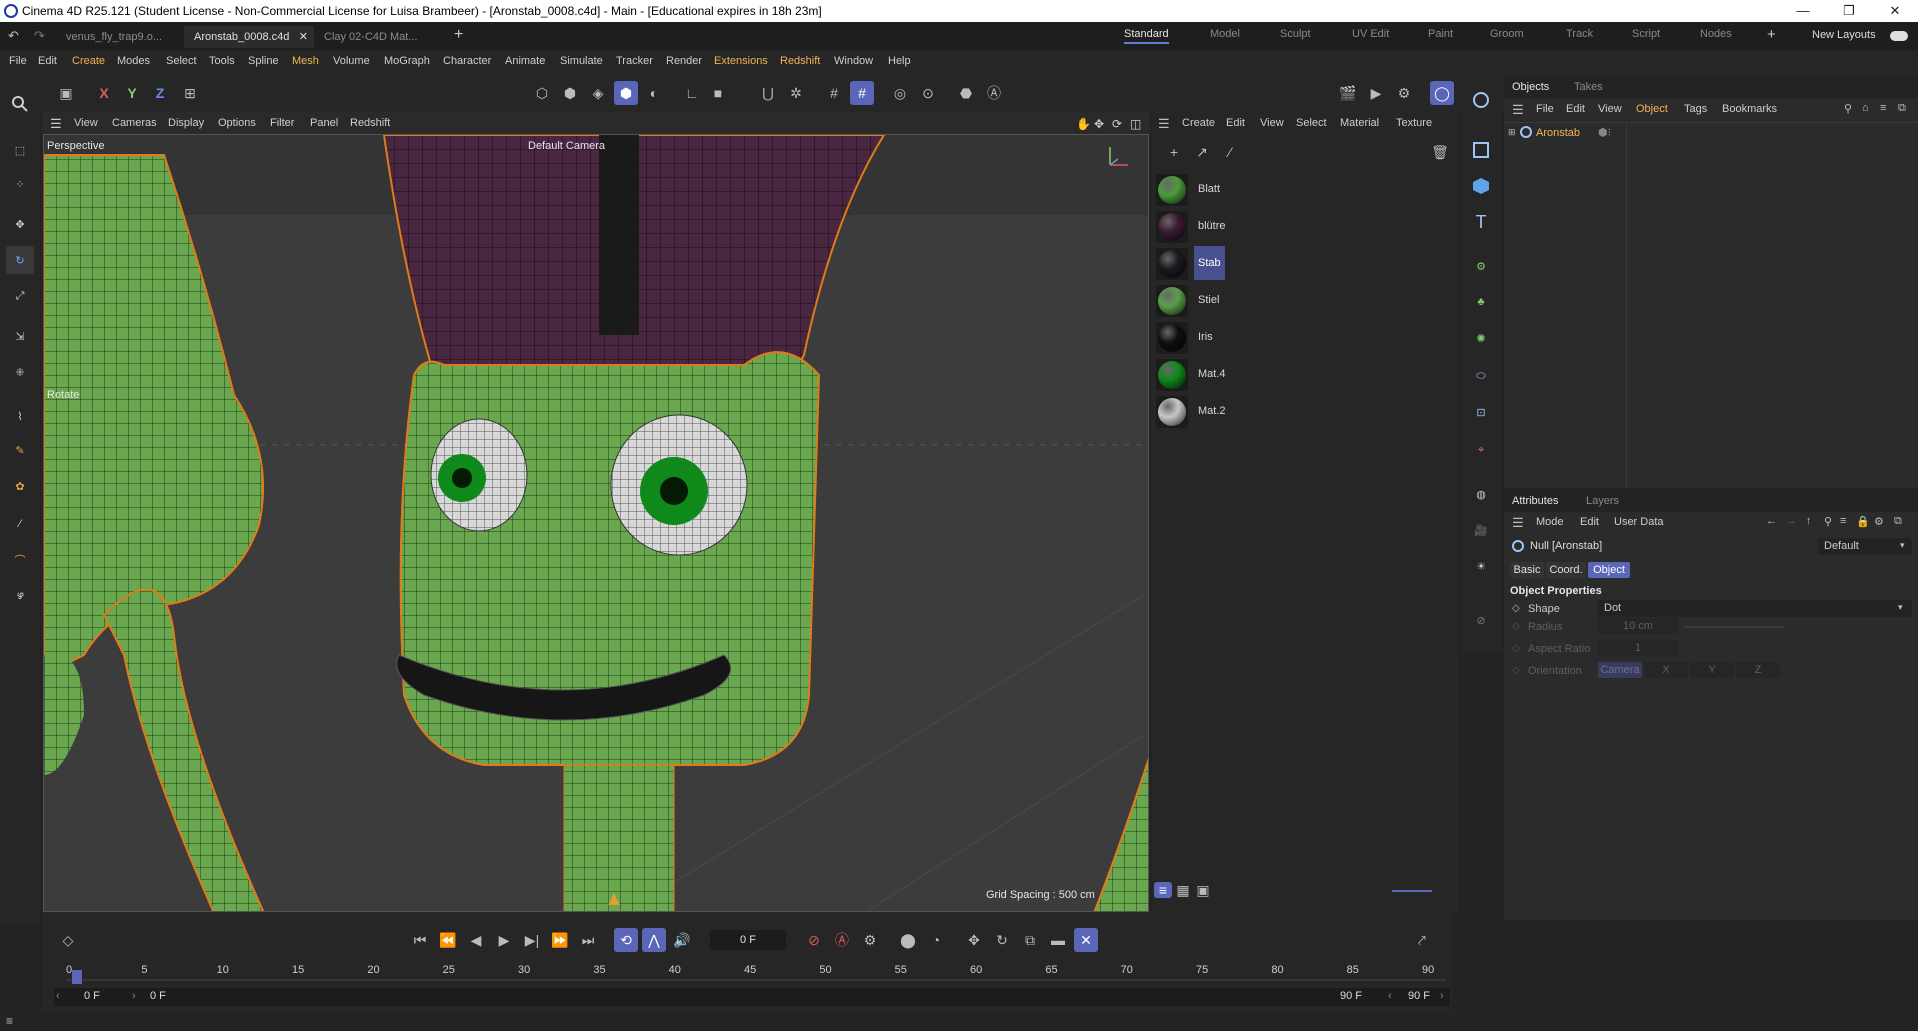 The height and width of the screenshot is (1031, 1918). I want to click on timeline-mode-icon: ✕, so click(1086, 940).